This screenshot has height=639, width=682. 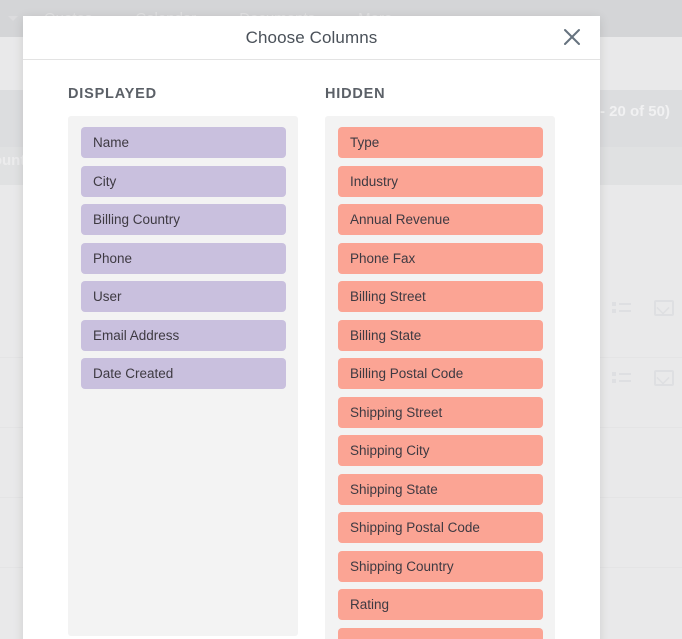 What do you see at coordinates (386, 335) in the screenshot?
I see `chip-label: Billing State` at bounding box center [386, 335].